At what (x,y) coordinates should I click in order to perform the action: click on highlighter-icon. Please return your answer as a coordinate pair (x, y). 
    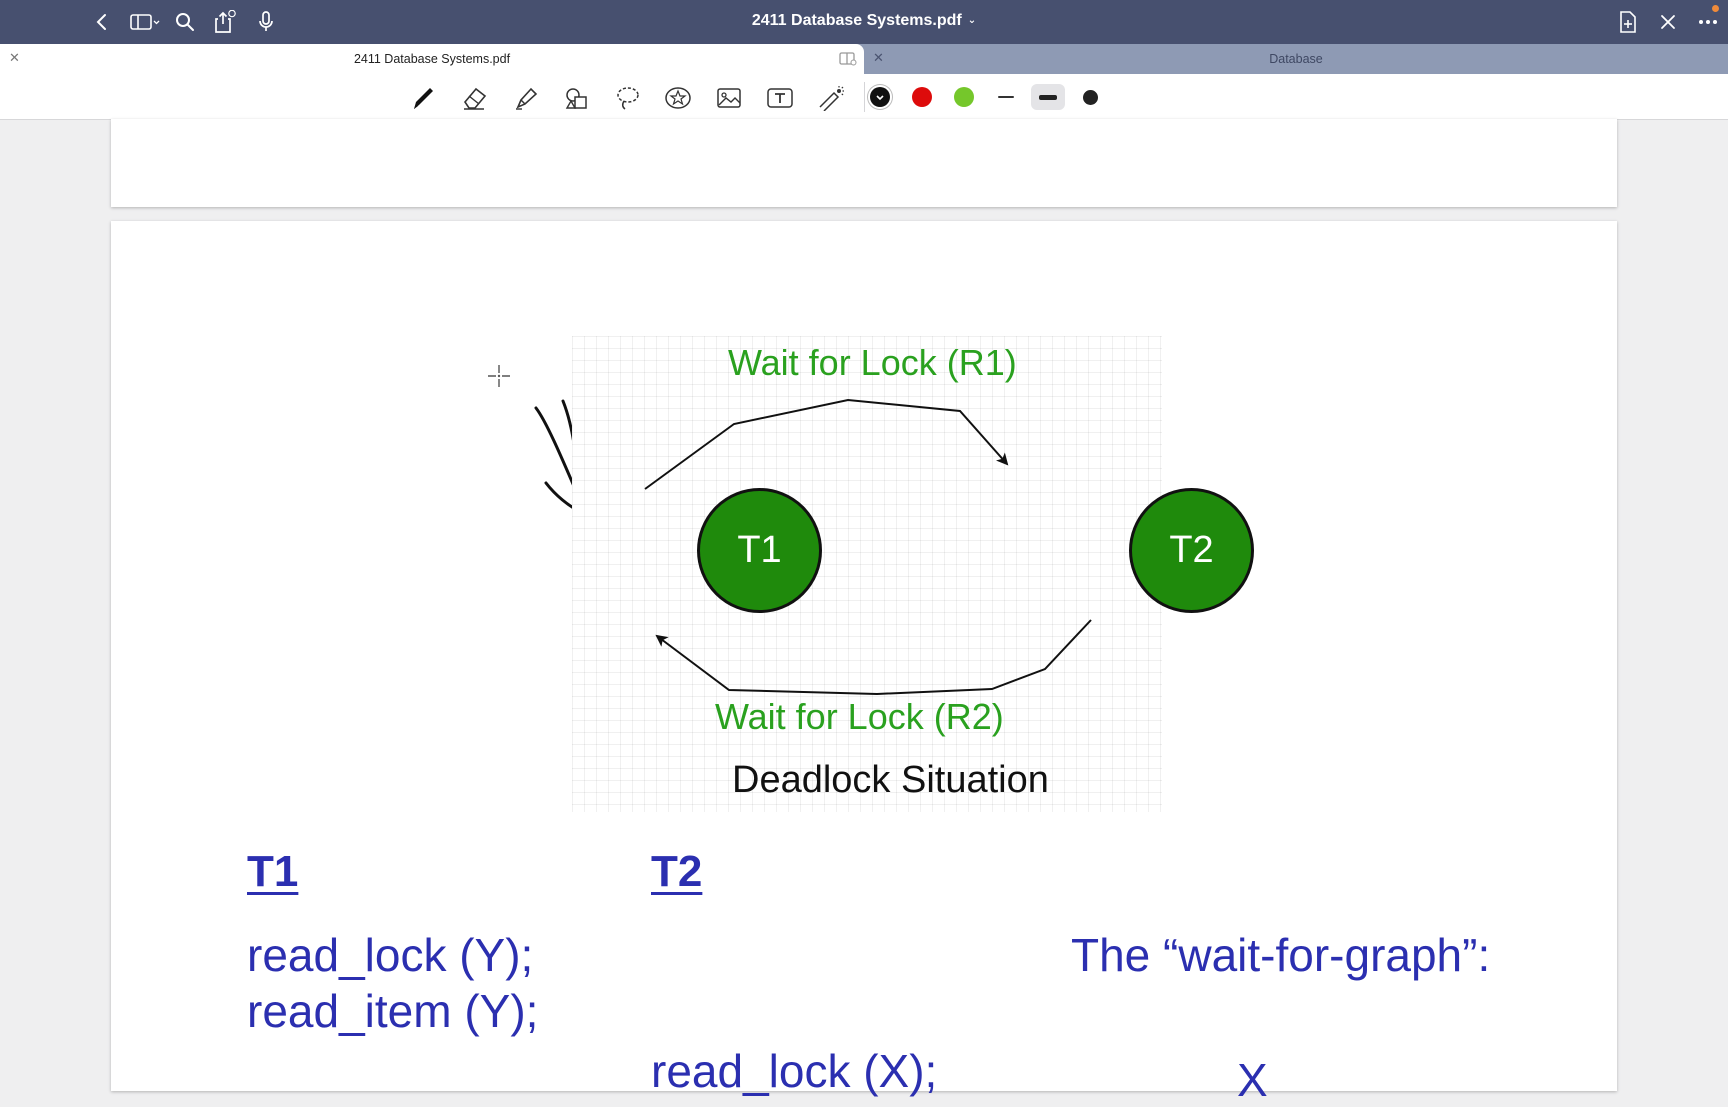
    Looking at the image, I should click on (526, 98).